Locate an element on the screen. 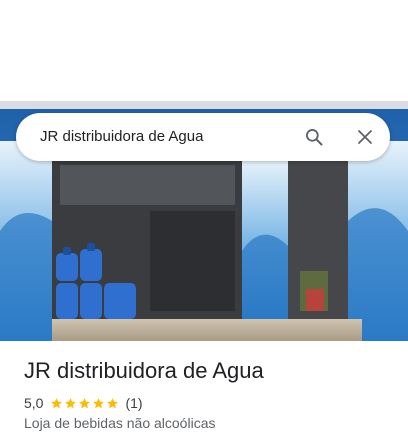 The image size is (408, 442). clear-search-button is located at coordinates (365, 137).